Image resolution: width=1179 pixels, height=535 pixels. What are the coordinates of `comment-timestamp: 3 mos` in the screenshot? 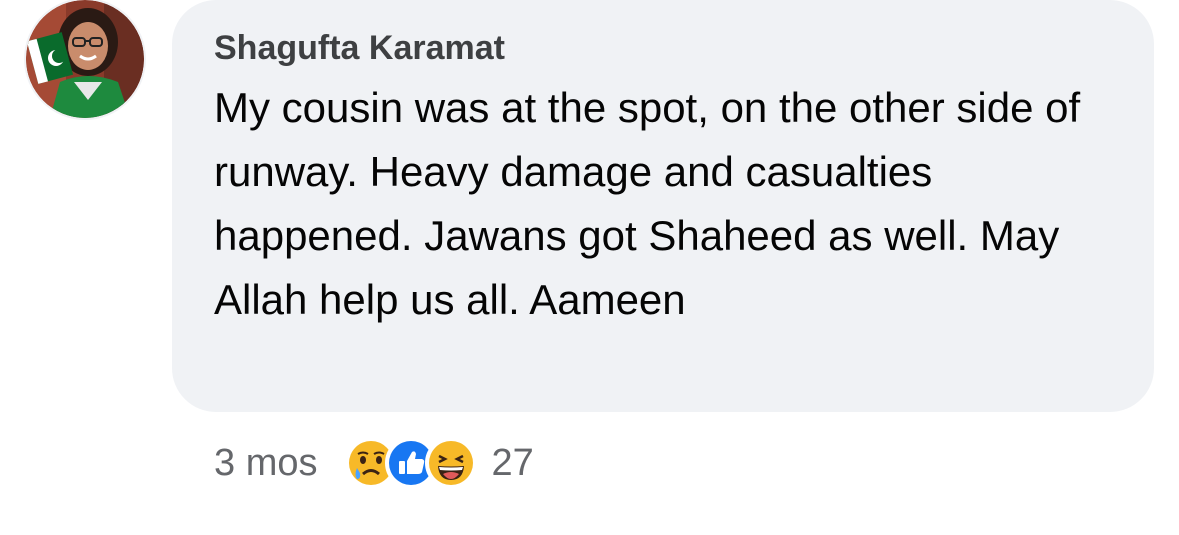 It's located at (265, 463).